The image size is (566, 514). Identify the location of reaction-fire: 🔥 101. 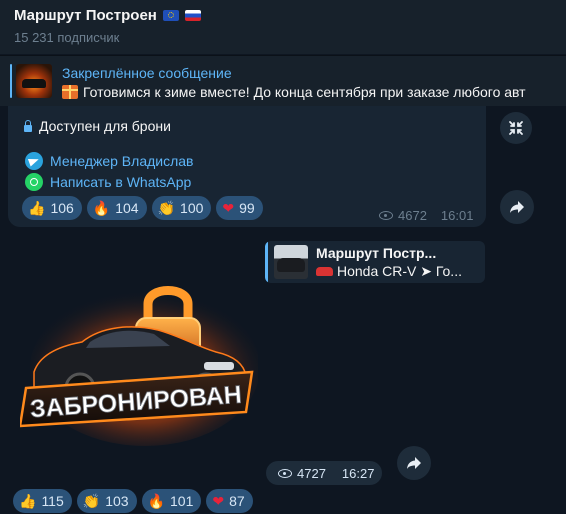
(171, 501).